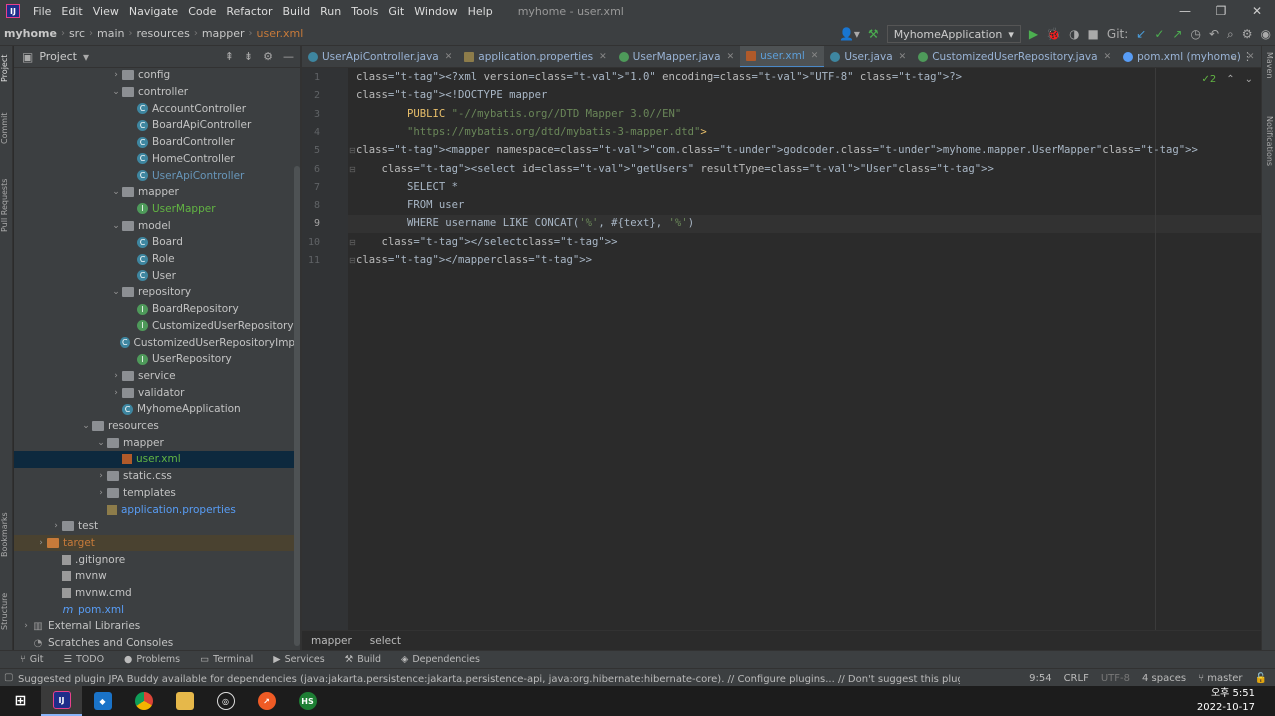 Image resolution: width=1275 pixels, height=716 pixels. What do you see at coordinates (1141, 34) in the screenshot?
I see `git-update-icon: ↙` at bounding box center [1141, 34].